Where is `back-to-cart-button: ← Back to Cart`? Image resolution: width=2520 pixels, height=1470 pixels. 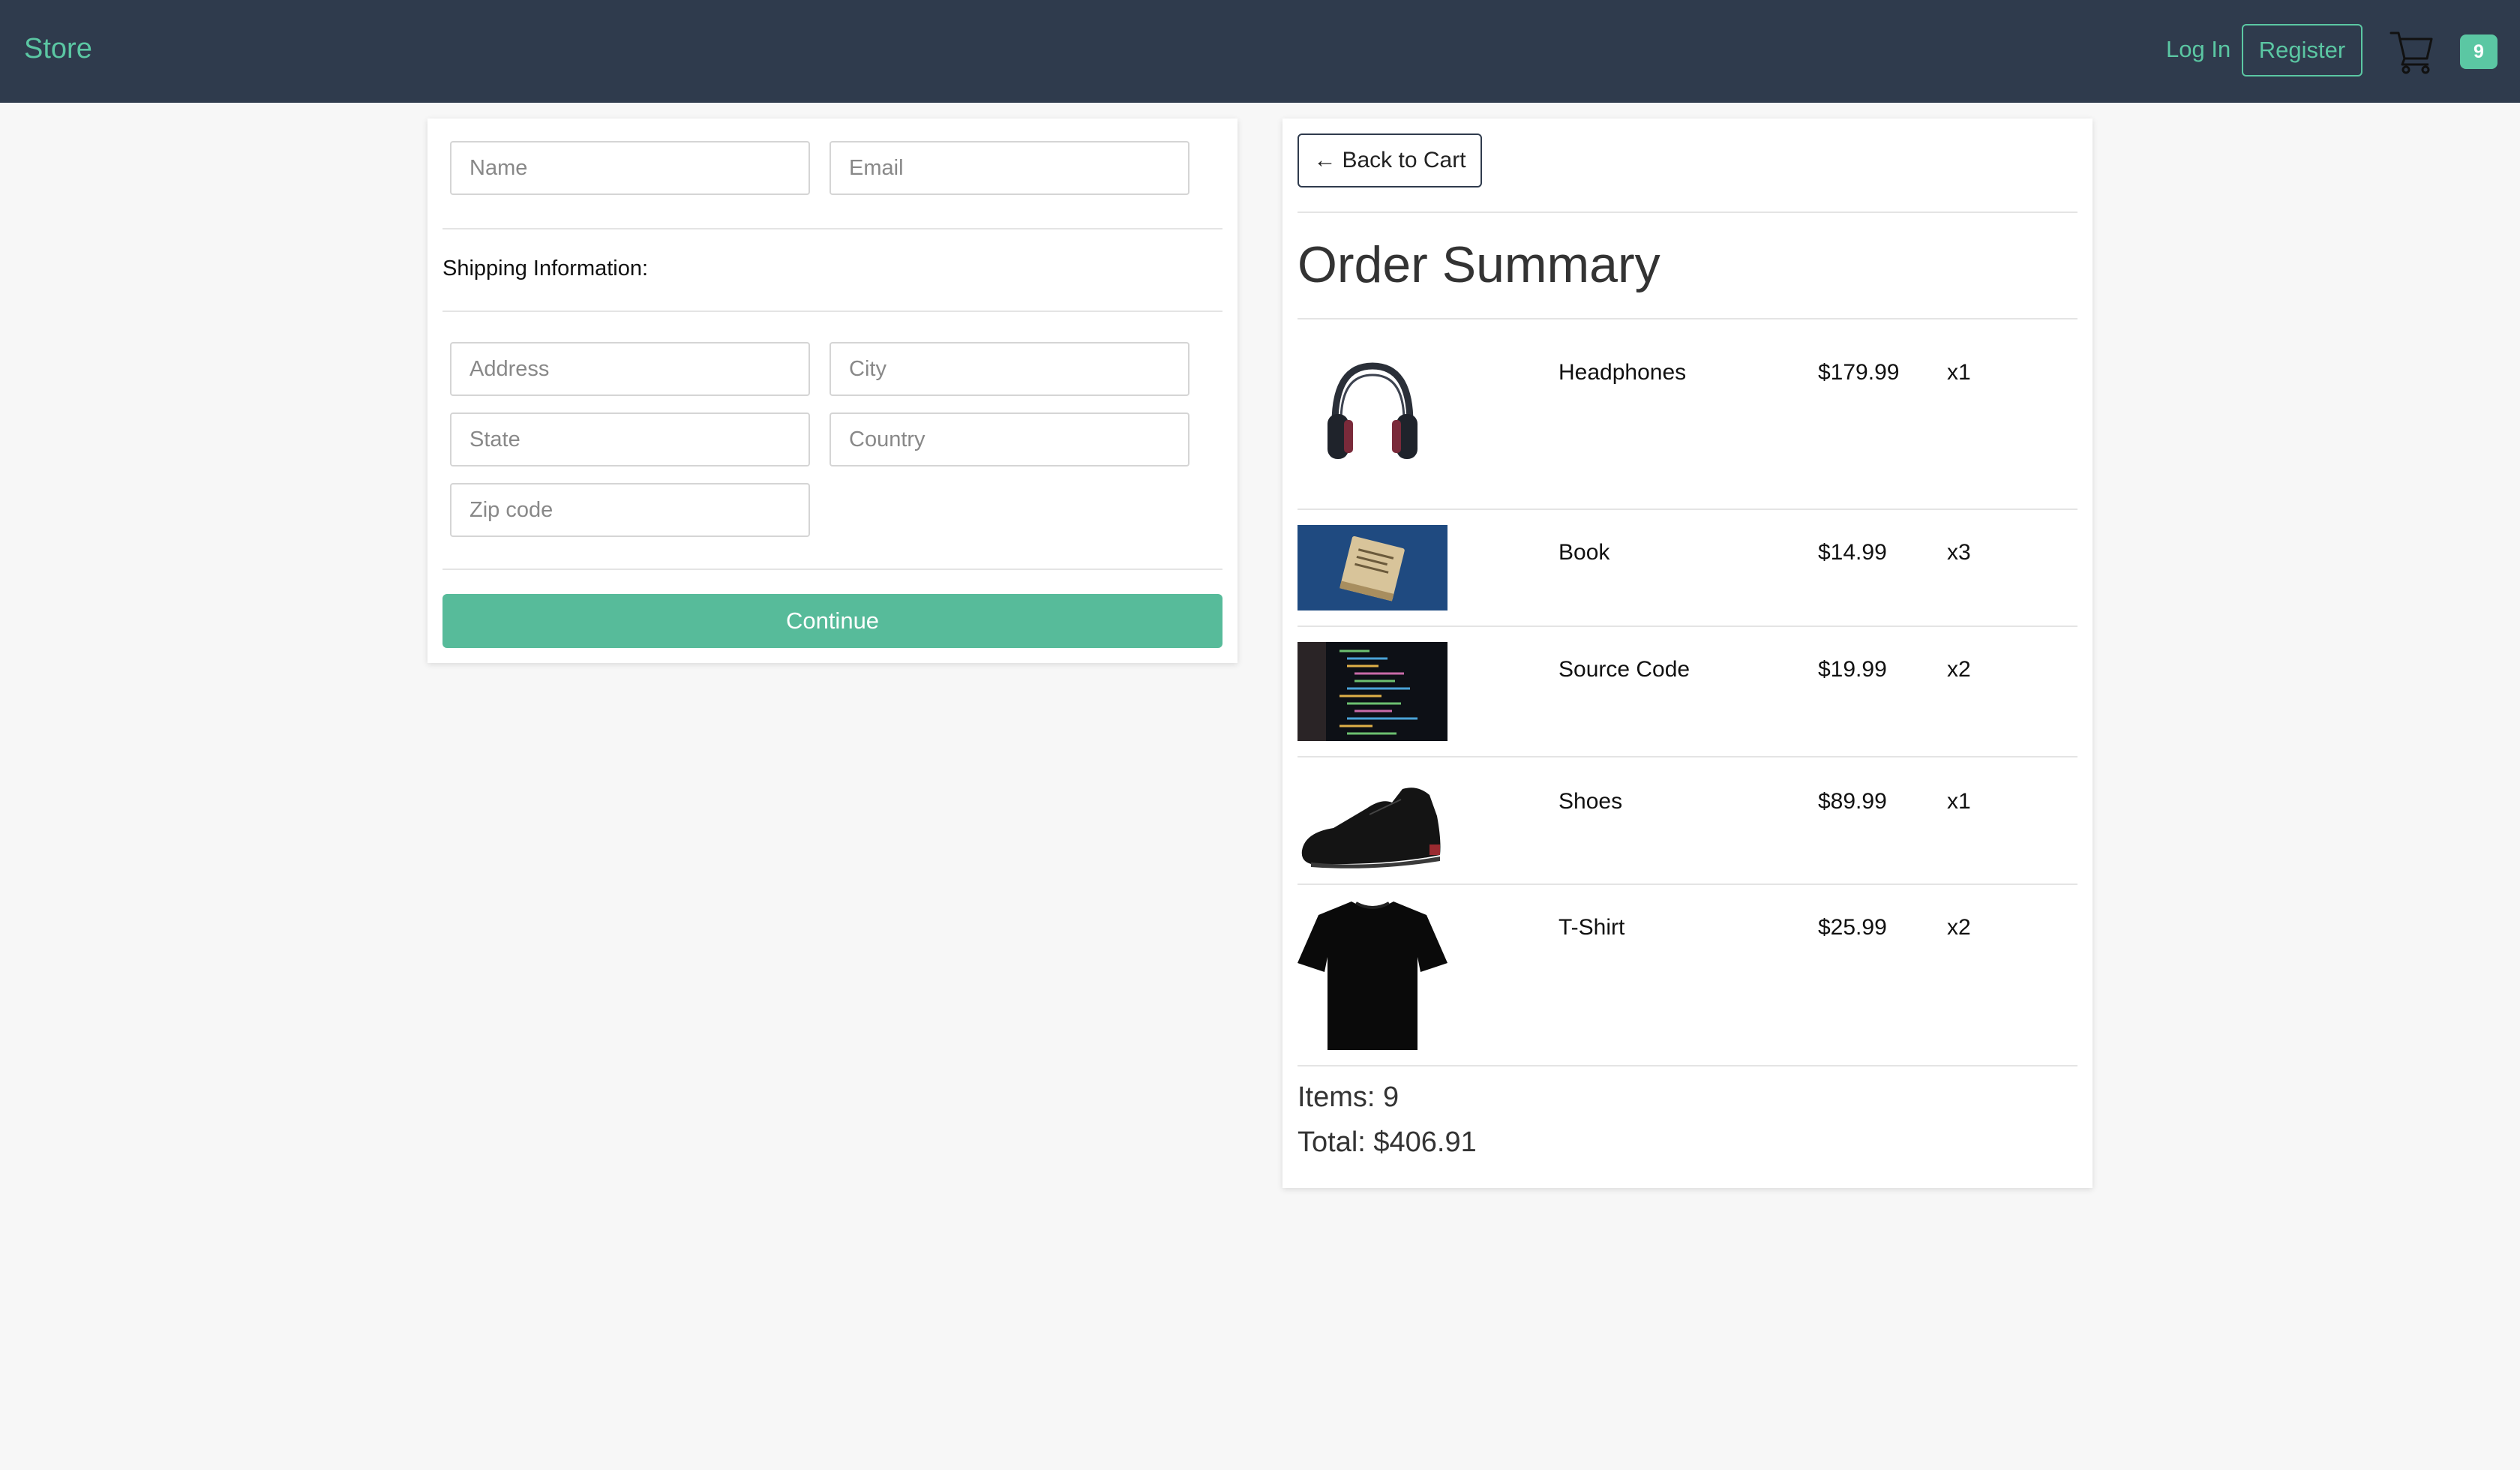
back-to-cart-button: ← Back to Cart is located at coordinates (1390, 161).